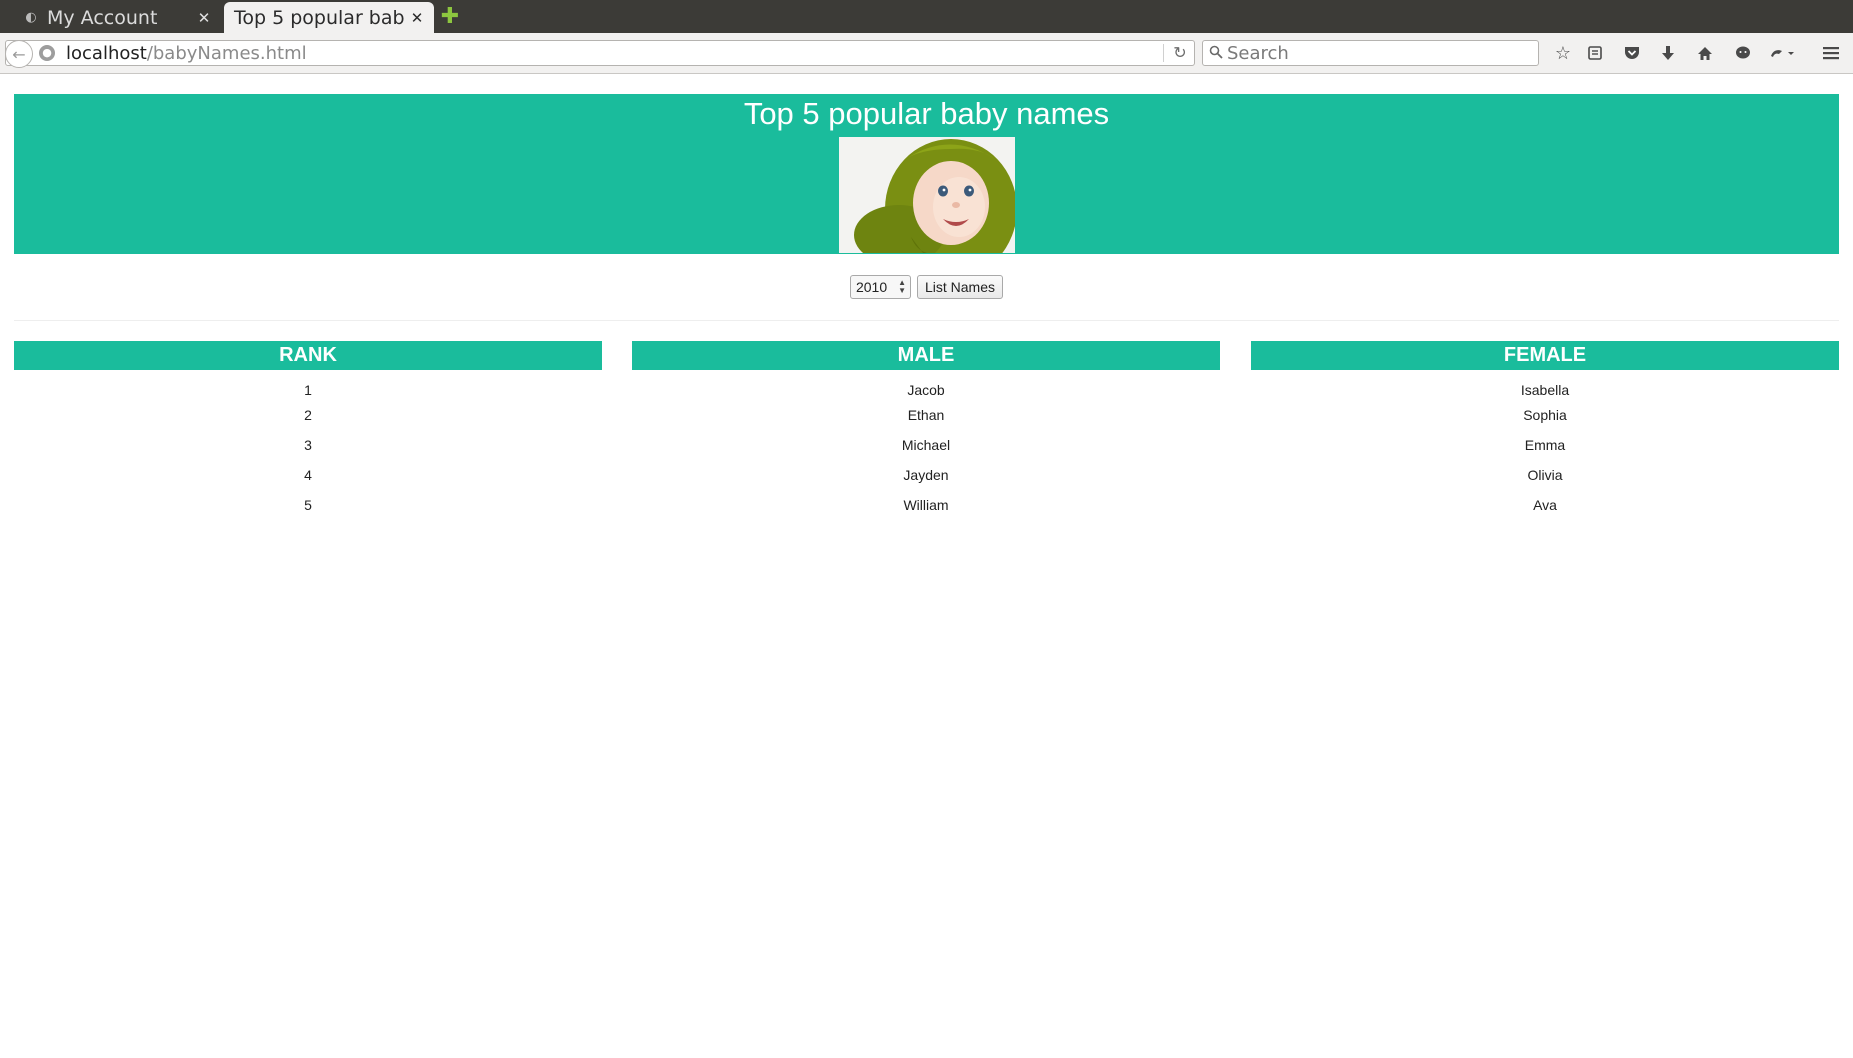 The width and height of the screenshot is (1853, 1058). Describe the element at coordinates (226, 53) in the screenshot. I see `url-path: /babyNames.html` at that location.